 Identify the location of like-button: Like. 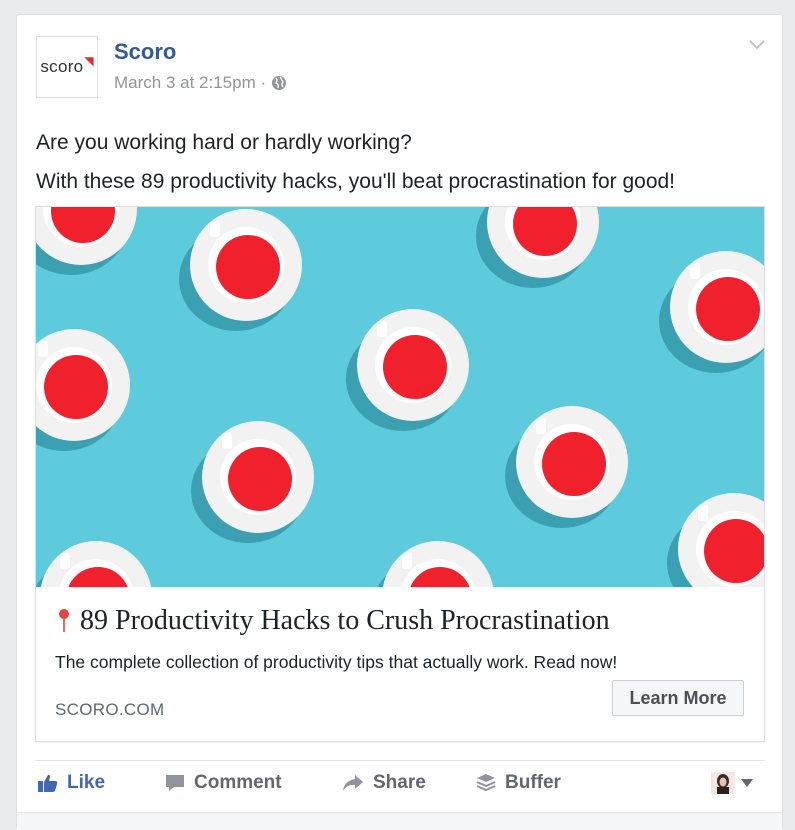
(71, 783).